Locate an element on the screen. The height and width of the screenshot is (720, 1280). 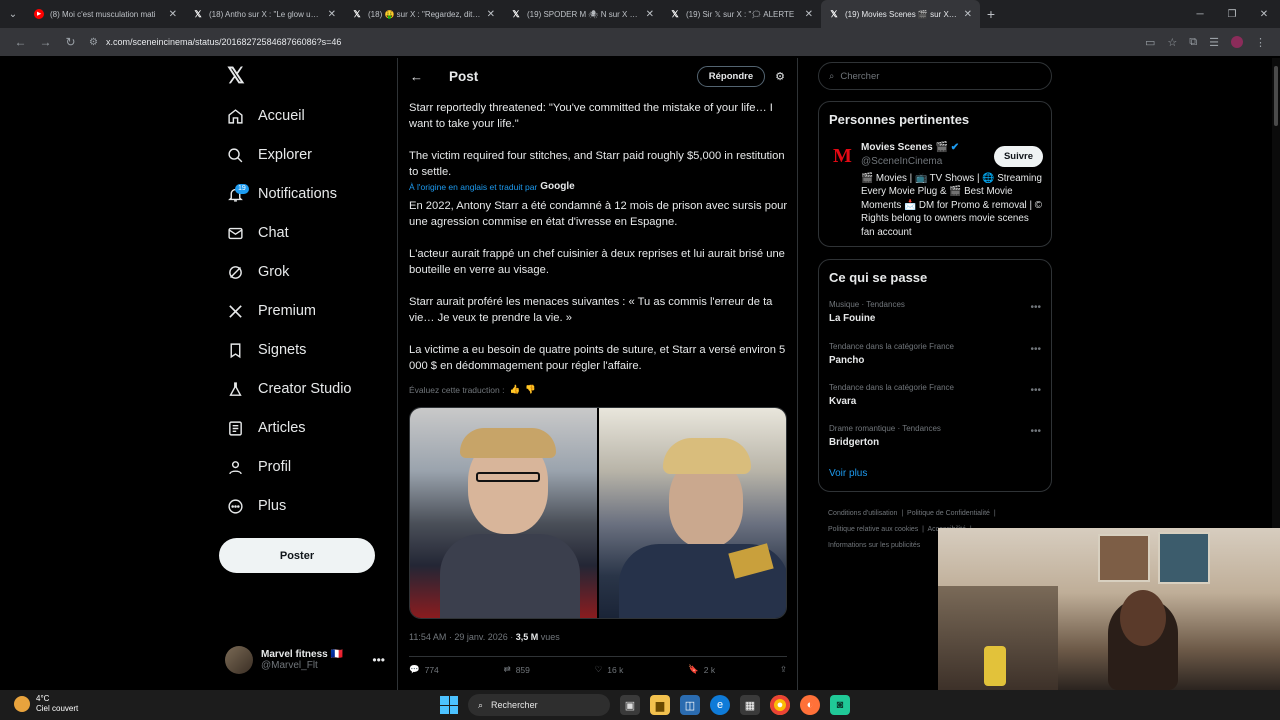
cast-icon: ▭ is located at coordinates (1150, 42).